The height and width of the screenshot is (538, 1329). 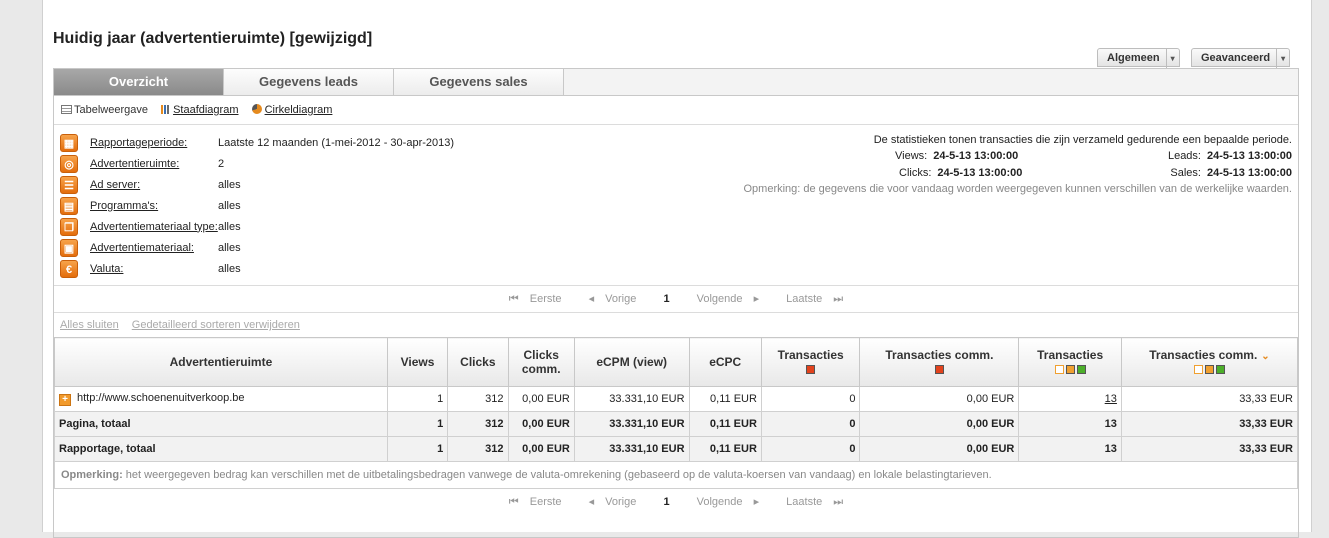 I want to click on general-menu-button: Algemeen ▾, so click(x=1138, y=58).